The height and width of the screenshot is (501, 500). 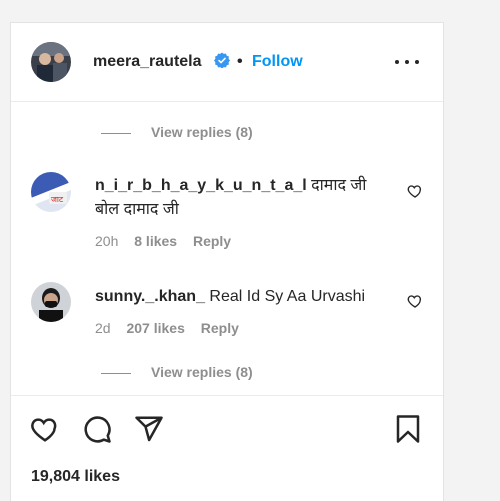 What do you see at coordinates (51, 302) in the screenshot?
I see `commenter-avatar` at bounding box center [51, 302].